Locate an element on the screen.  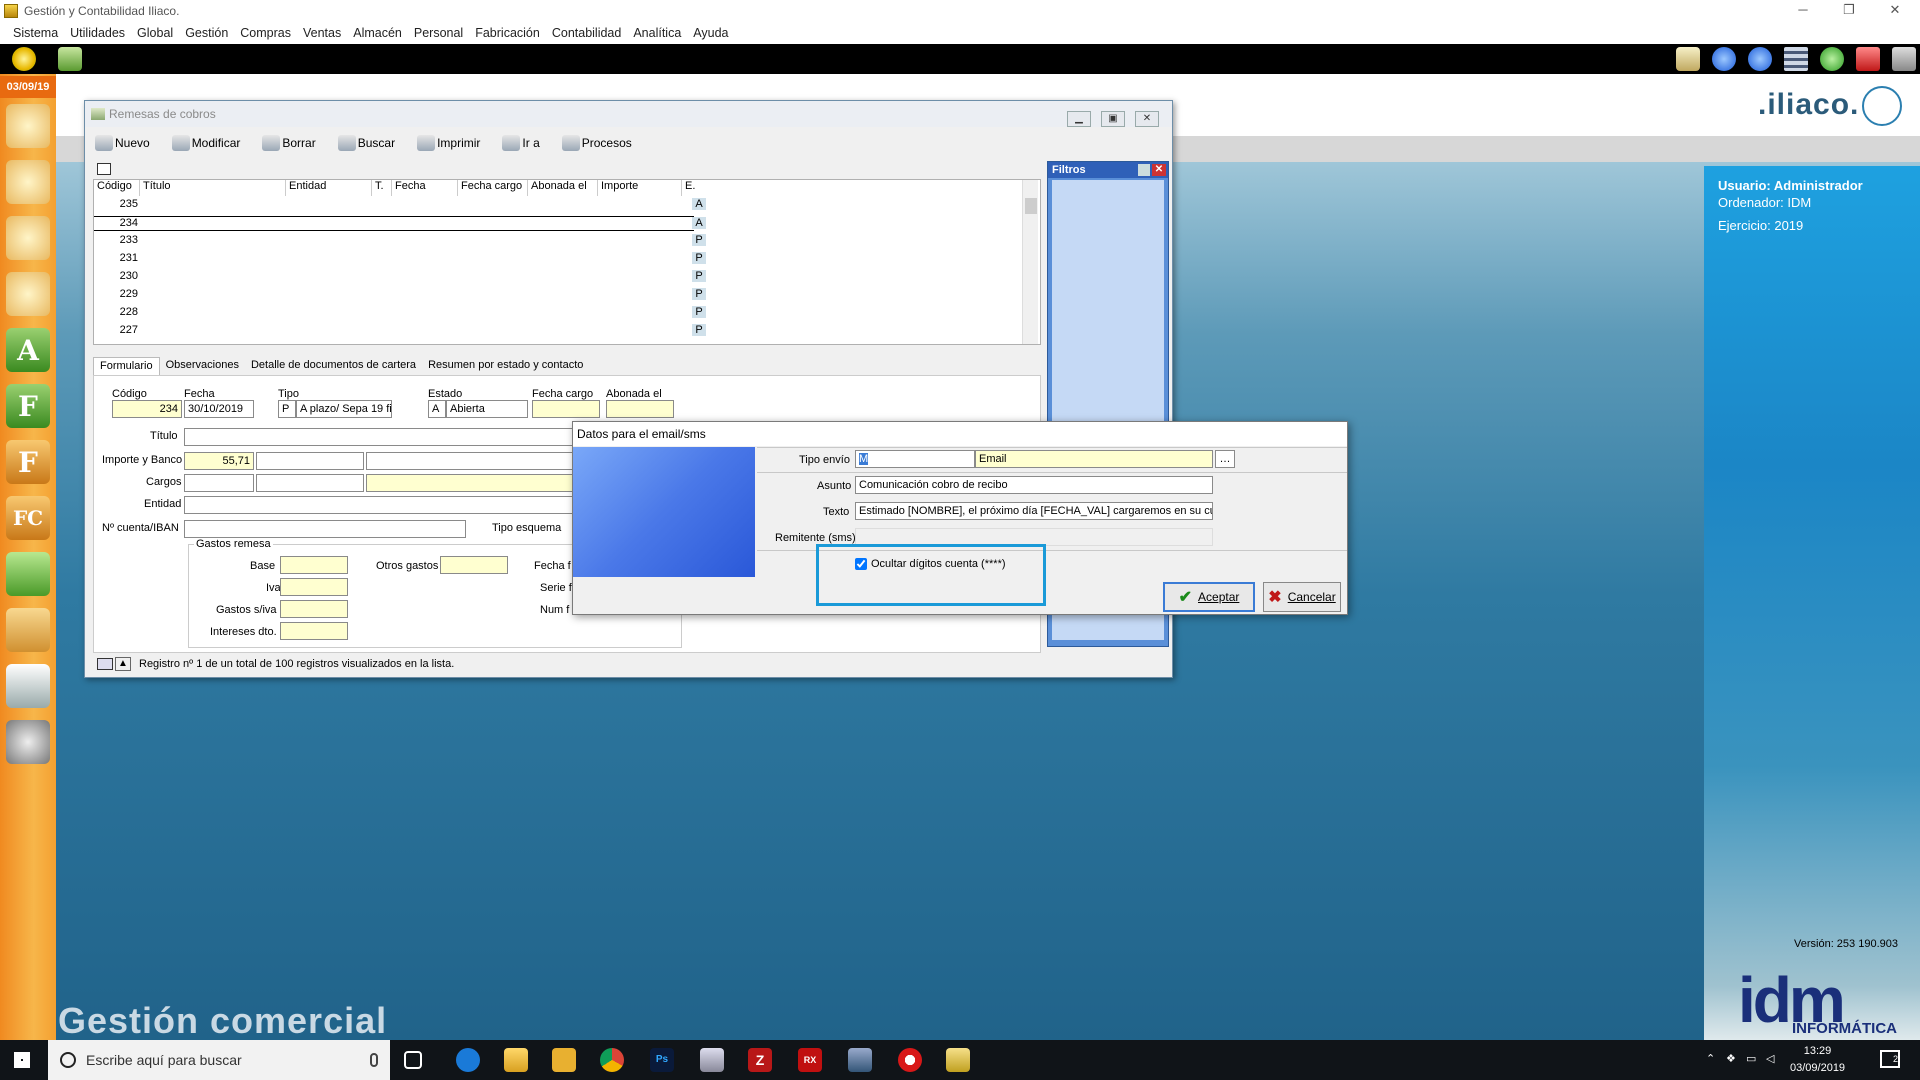
col-fecha-cargo: Fecha cargo is located at coordinates (493, 188).